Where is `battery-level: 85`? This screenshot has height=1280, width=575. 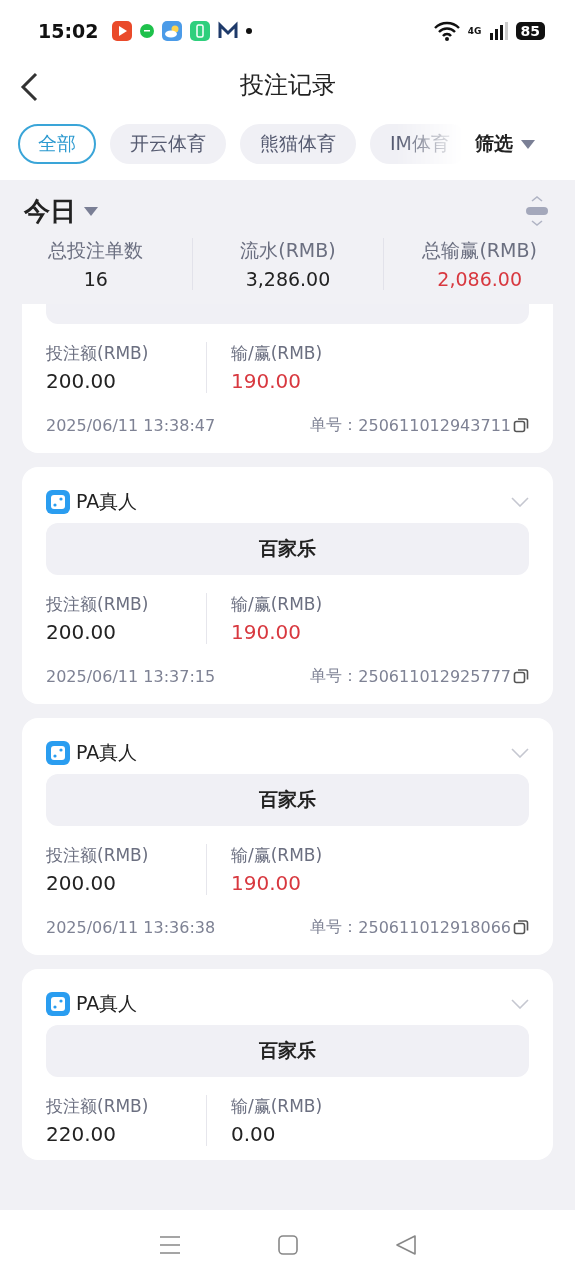
battery-level: 85 is located at coordinates (530, 31).